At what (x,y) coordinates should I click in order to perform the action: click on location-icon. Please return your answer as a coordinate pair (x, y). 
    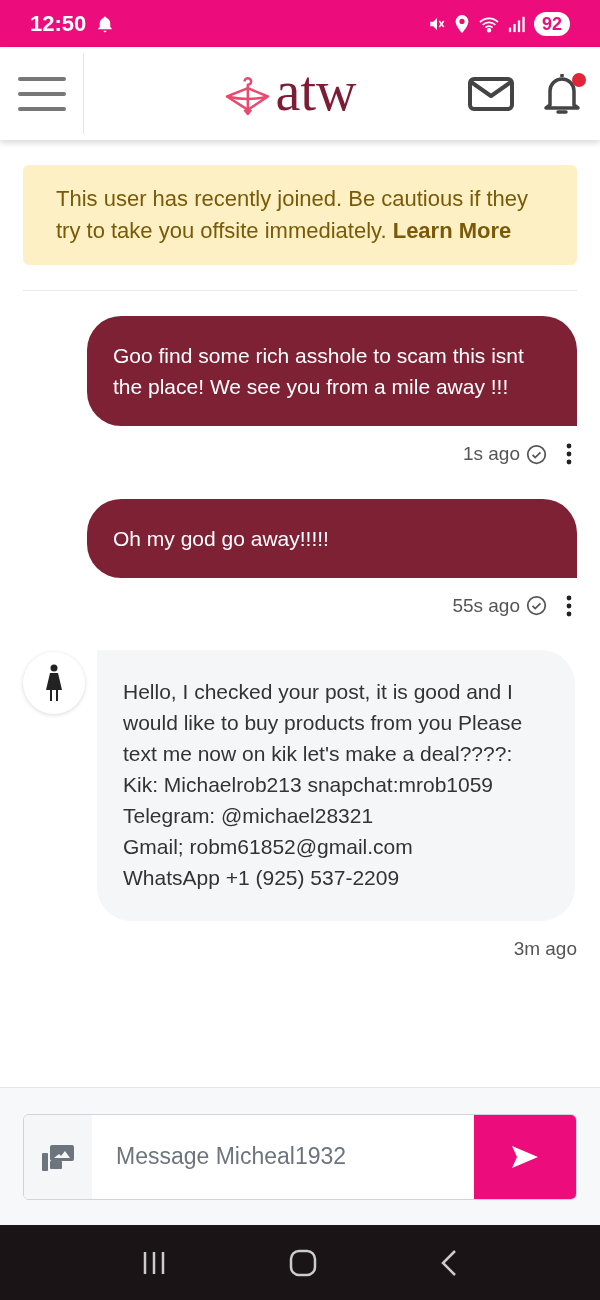
    Looking at the image, I should click on (461, 23).